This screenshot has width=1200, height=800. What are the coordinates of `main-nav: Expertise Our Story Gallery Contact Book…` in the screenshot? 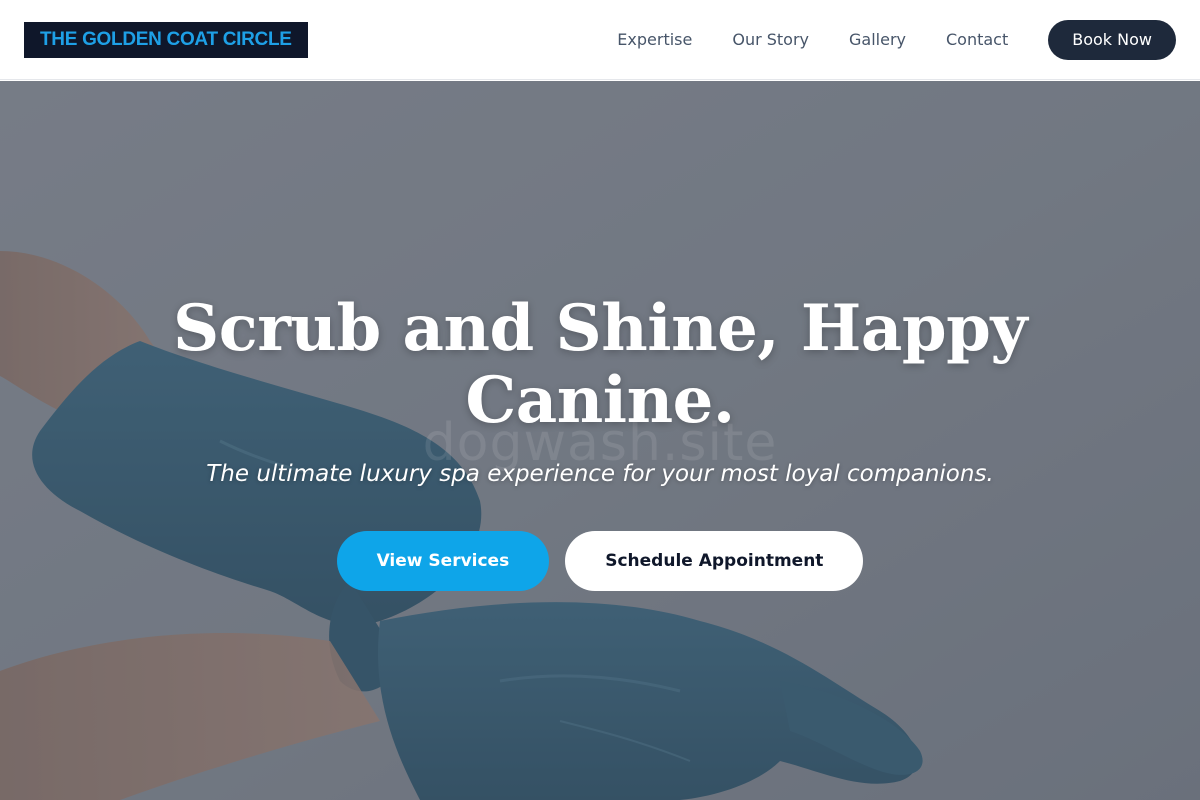 It's located at (896, 39).